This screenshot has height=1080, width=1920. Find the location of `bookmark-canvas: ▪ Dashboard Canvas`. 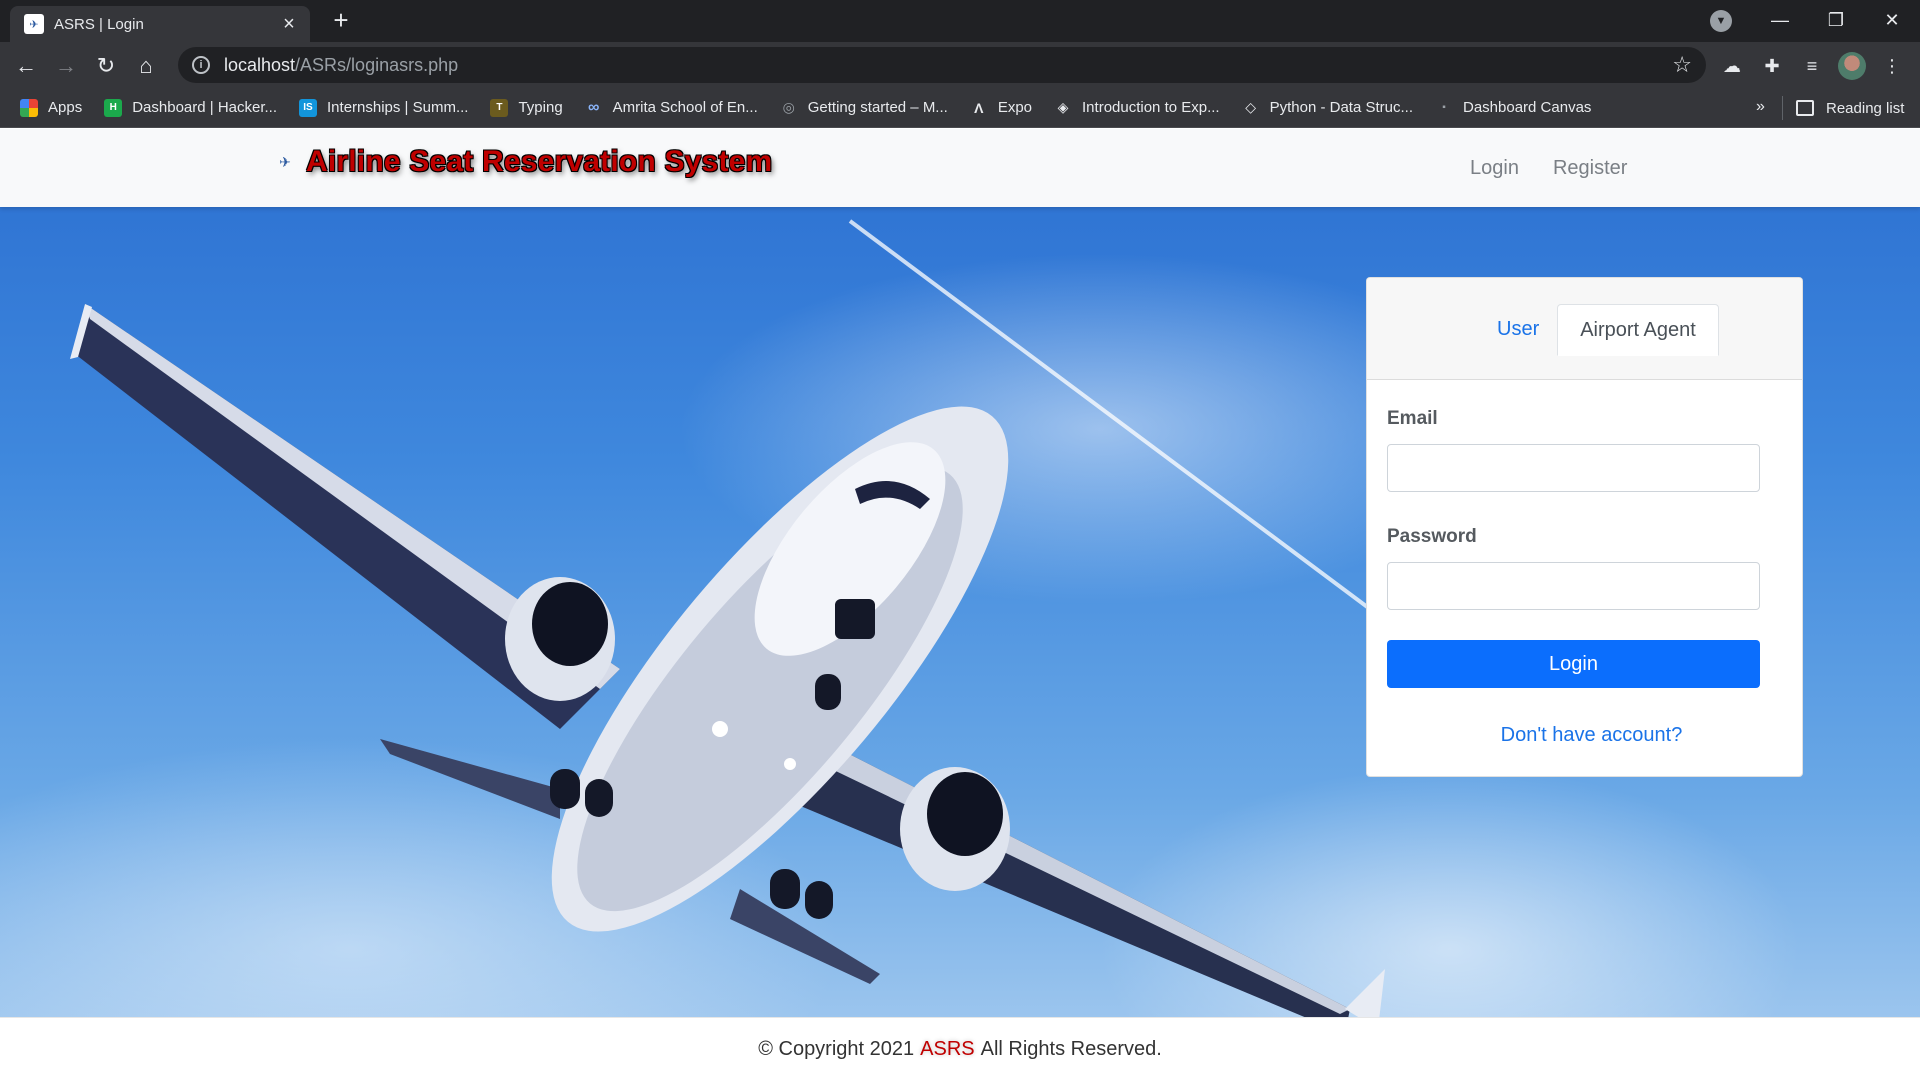

bookmark-canvas: ▪ Dashboard Canvas is located at coordinates (1513, 108).